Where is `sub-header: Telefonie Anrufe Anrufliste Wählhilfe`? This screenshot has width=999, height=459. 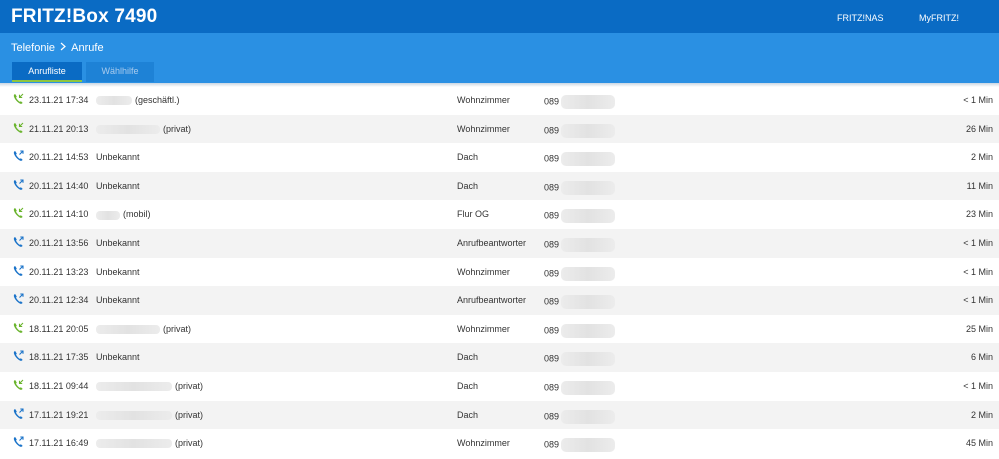 sub-header: Telefonie Anrufe Anrufliste Wählhilfe is located at coordinates (499, 58).